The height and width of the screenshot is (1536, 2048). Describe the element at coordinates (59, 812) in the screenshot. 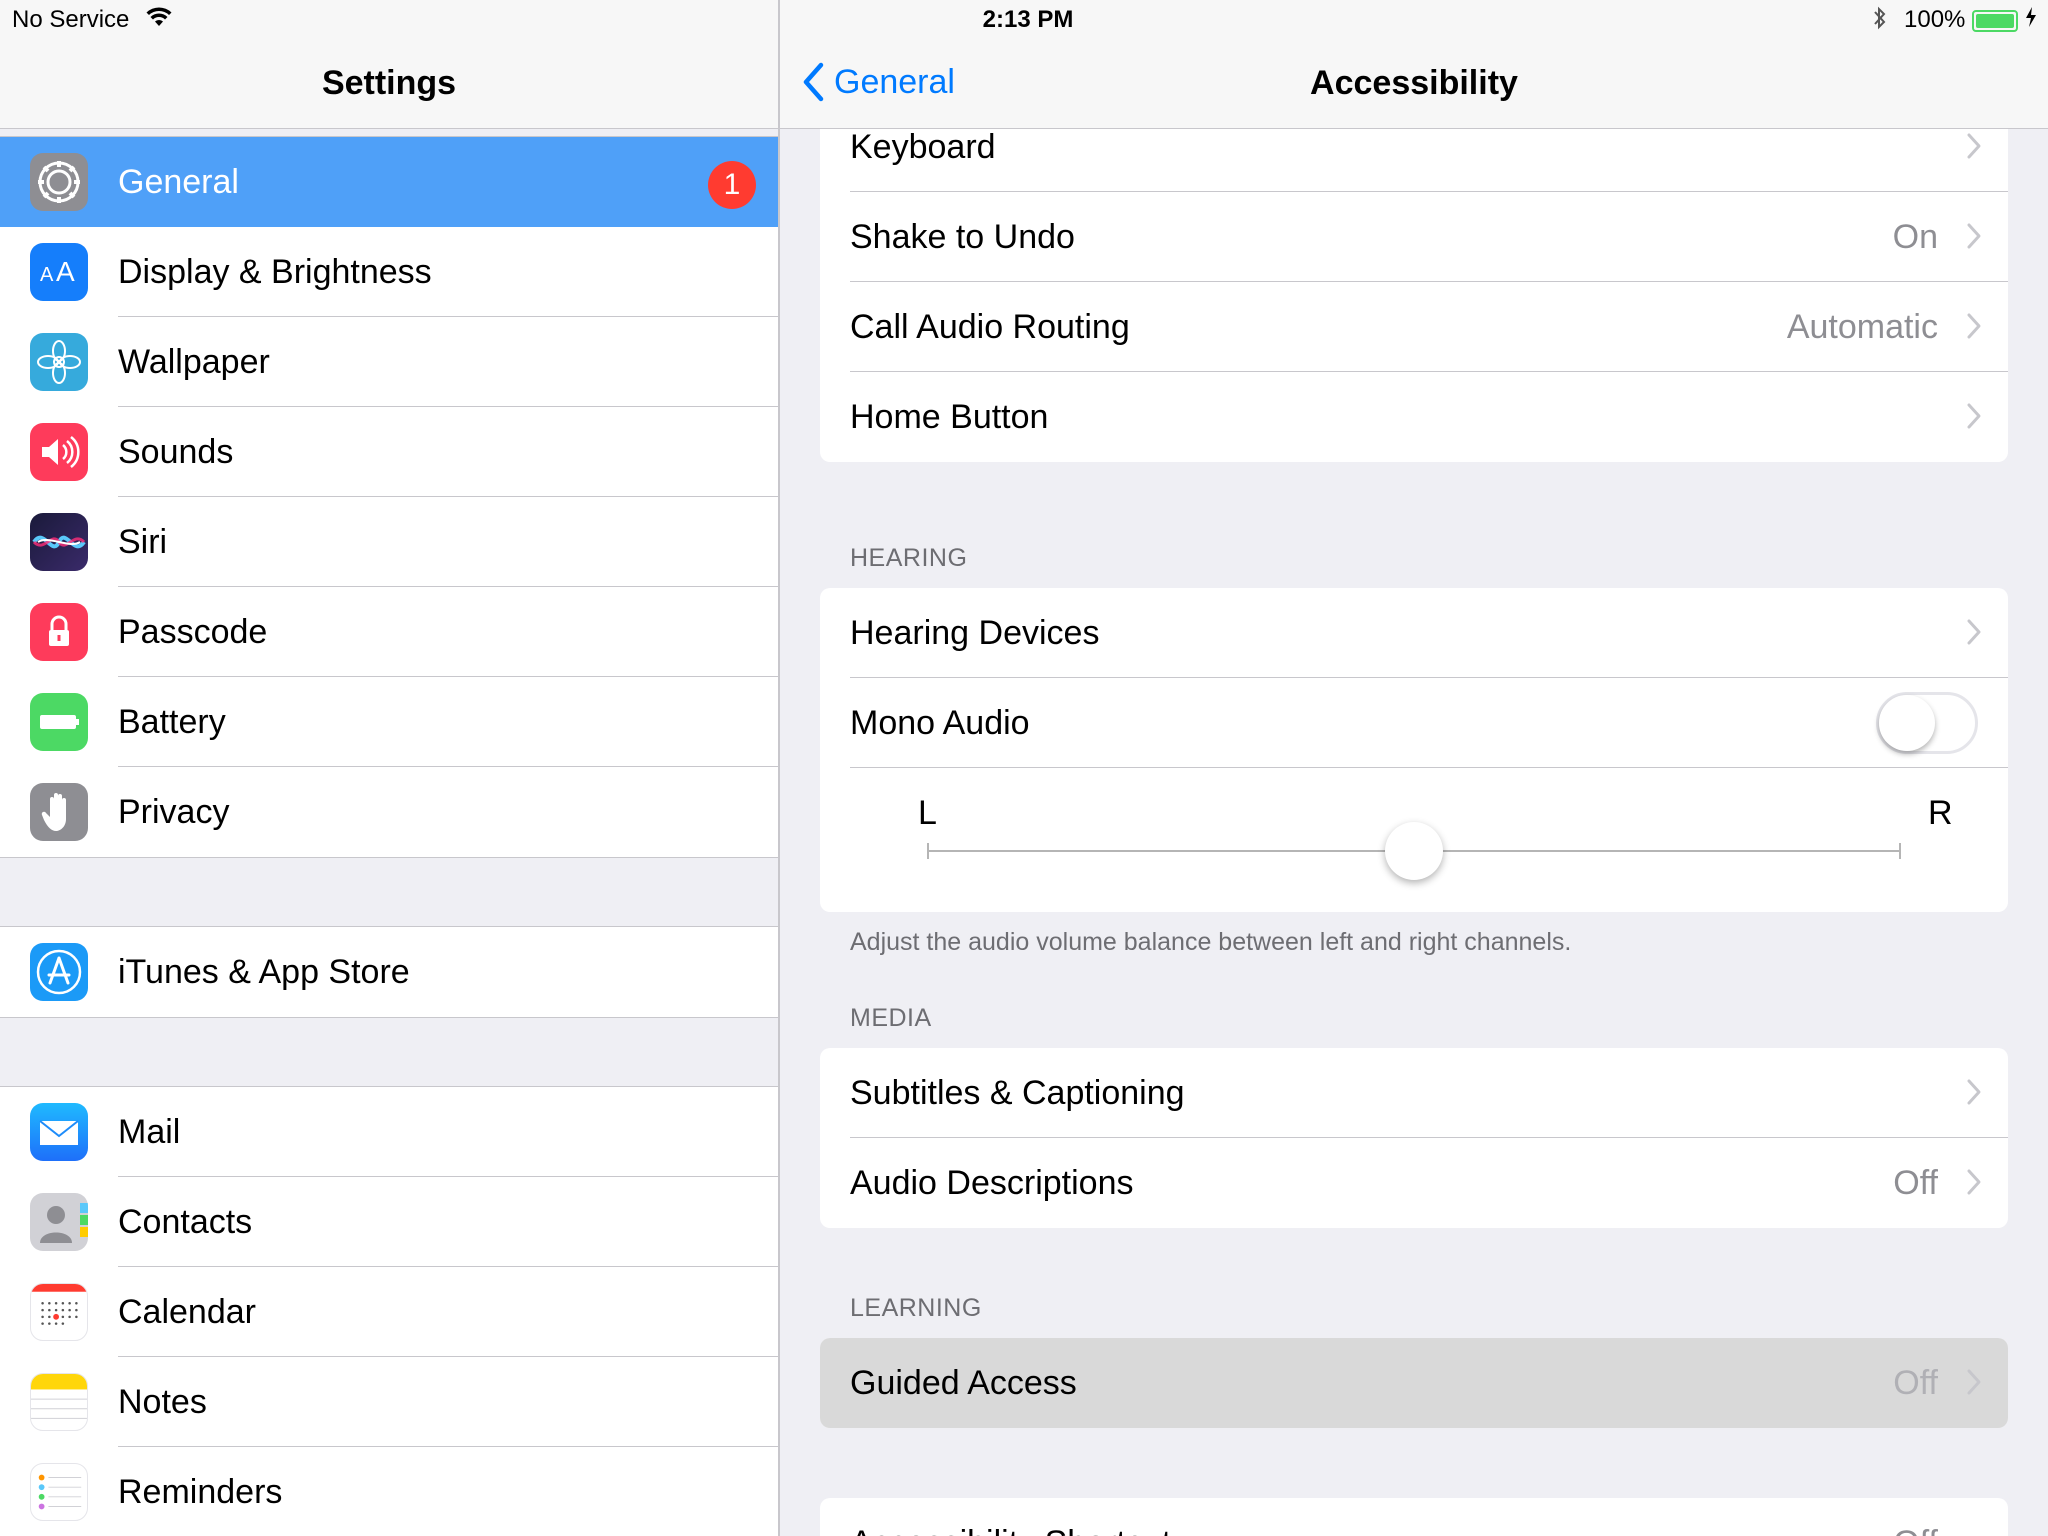

I see `hand-icon` at that location.